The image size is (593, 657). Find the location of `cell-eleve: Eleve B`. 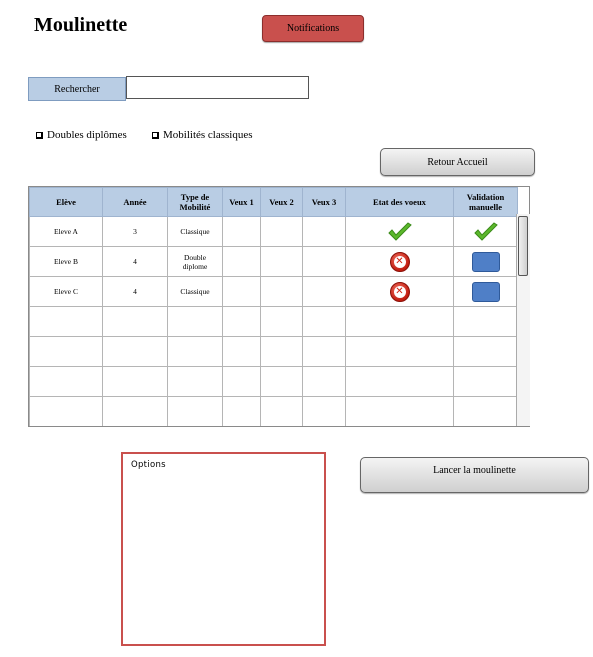

cell-eleve: Eleve B is located at coordinates (66, 261).